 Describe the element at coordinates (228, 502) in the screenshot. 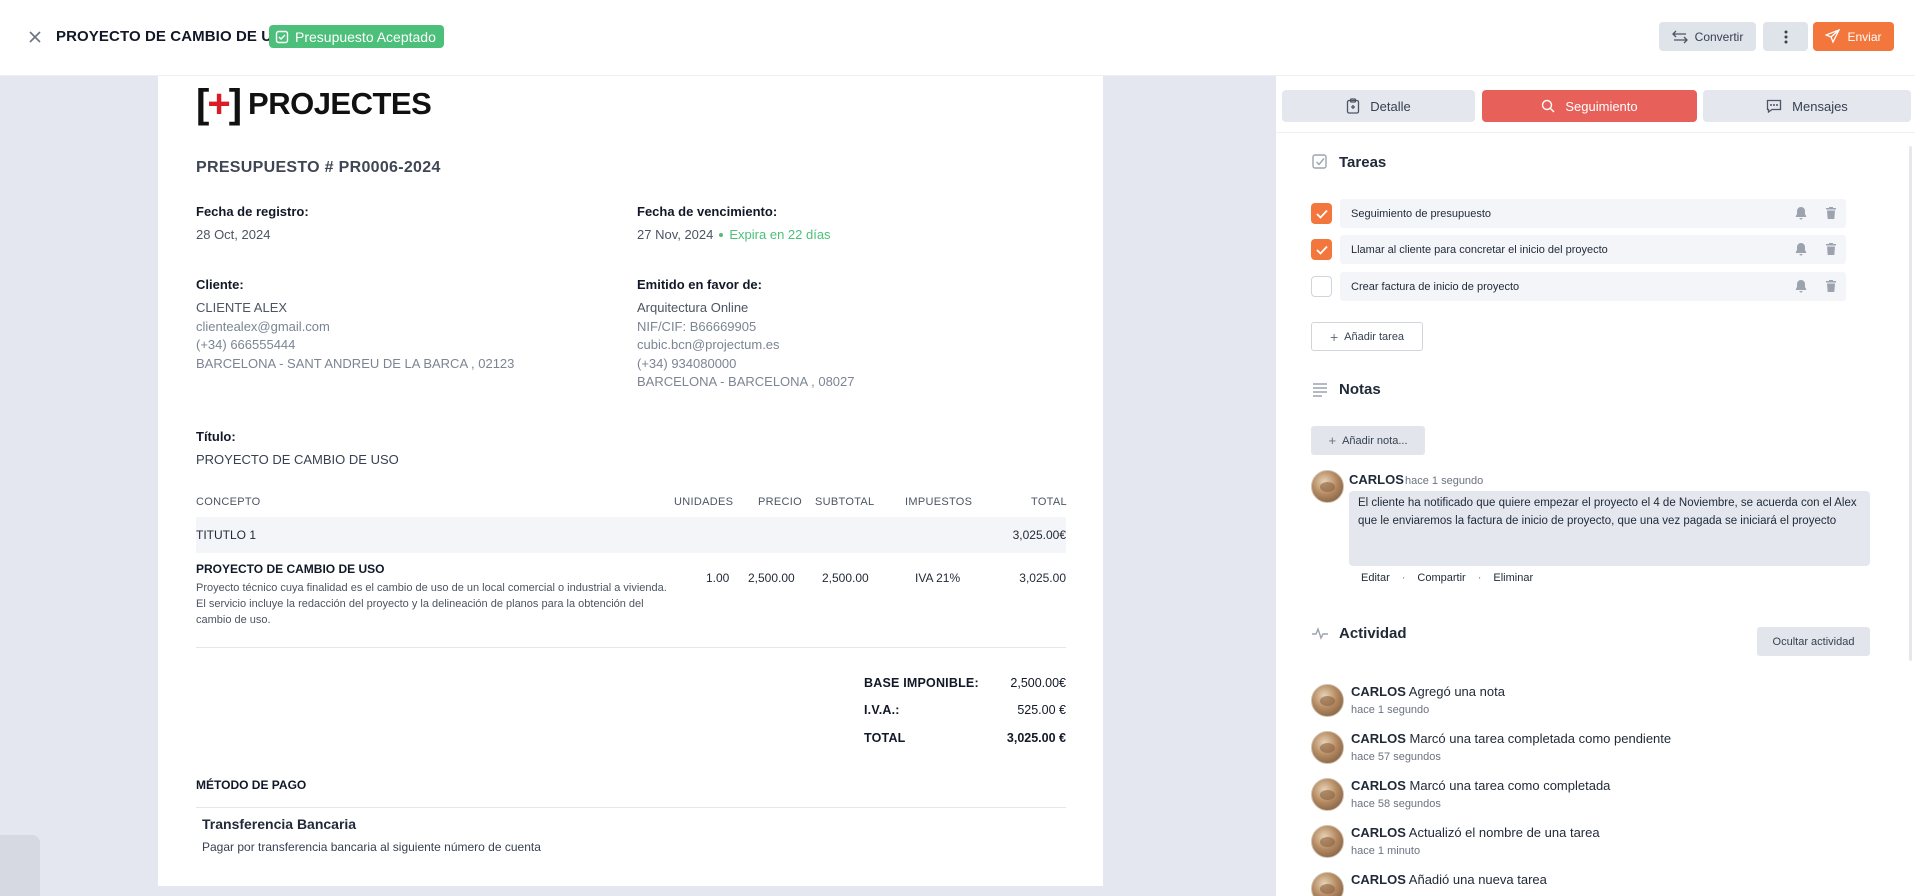

I see `col-header-concept: CONCEPTO` at that location.